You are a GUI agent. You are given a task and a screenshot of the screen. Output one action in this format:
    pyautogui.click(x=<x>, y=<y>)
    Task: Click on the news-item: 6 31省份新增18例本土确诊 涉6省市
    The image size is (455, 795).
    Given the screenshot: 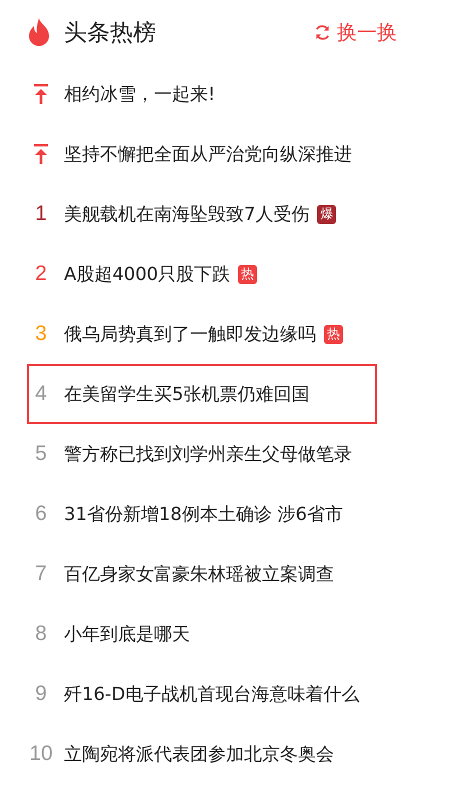 What is the action you would take?
    pyautogui.click(x=202, y=514)
    